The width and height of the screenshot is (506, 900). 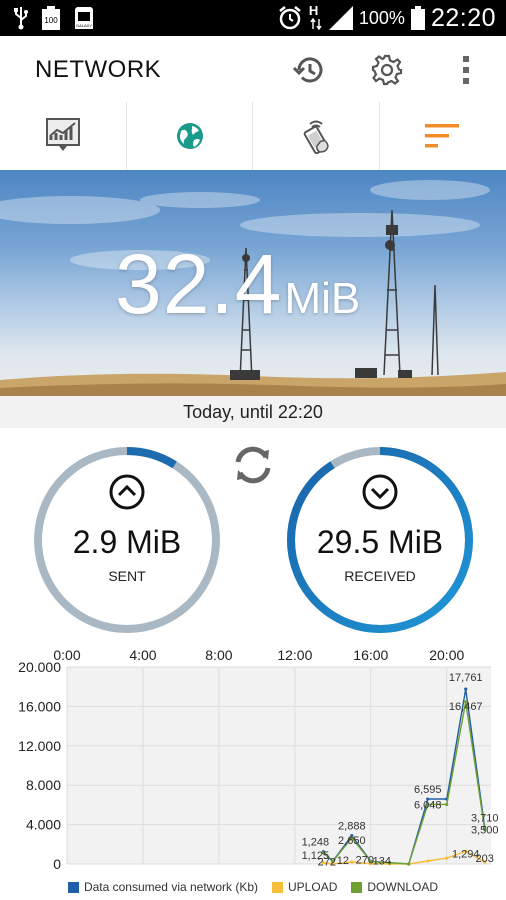 I want to click on sent-gauge: 2.9 MiB SENT, so click(x=127, y=540).